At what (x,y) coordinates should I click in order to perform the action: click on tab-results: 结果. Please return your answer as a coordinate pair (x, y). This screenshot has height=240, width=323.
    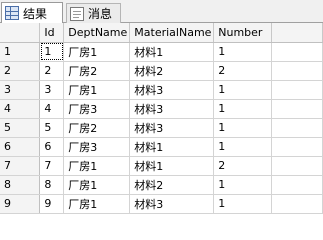
    Looking at the image, I should click on (32, 13).